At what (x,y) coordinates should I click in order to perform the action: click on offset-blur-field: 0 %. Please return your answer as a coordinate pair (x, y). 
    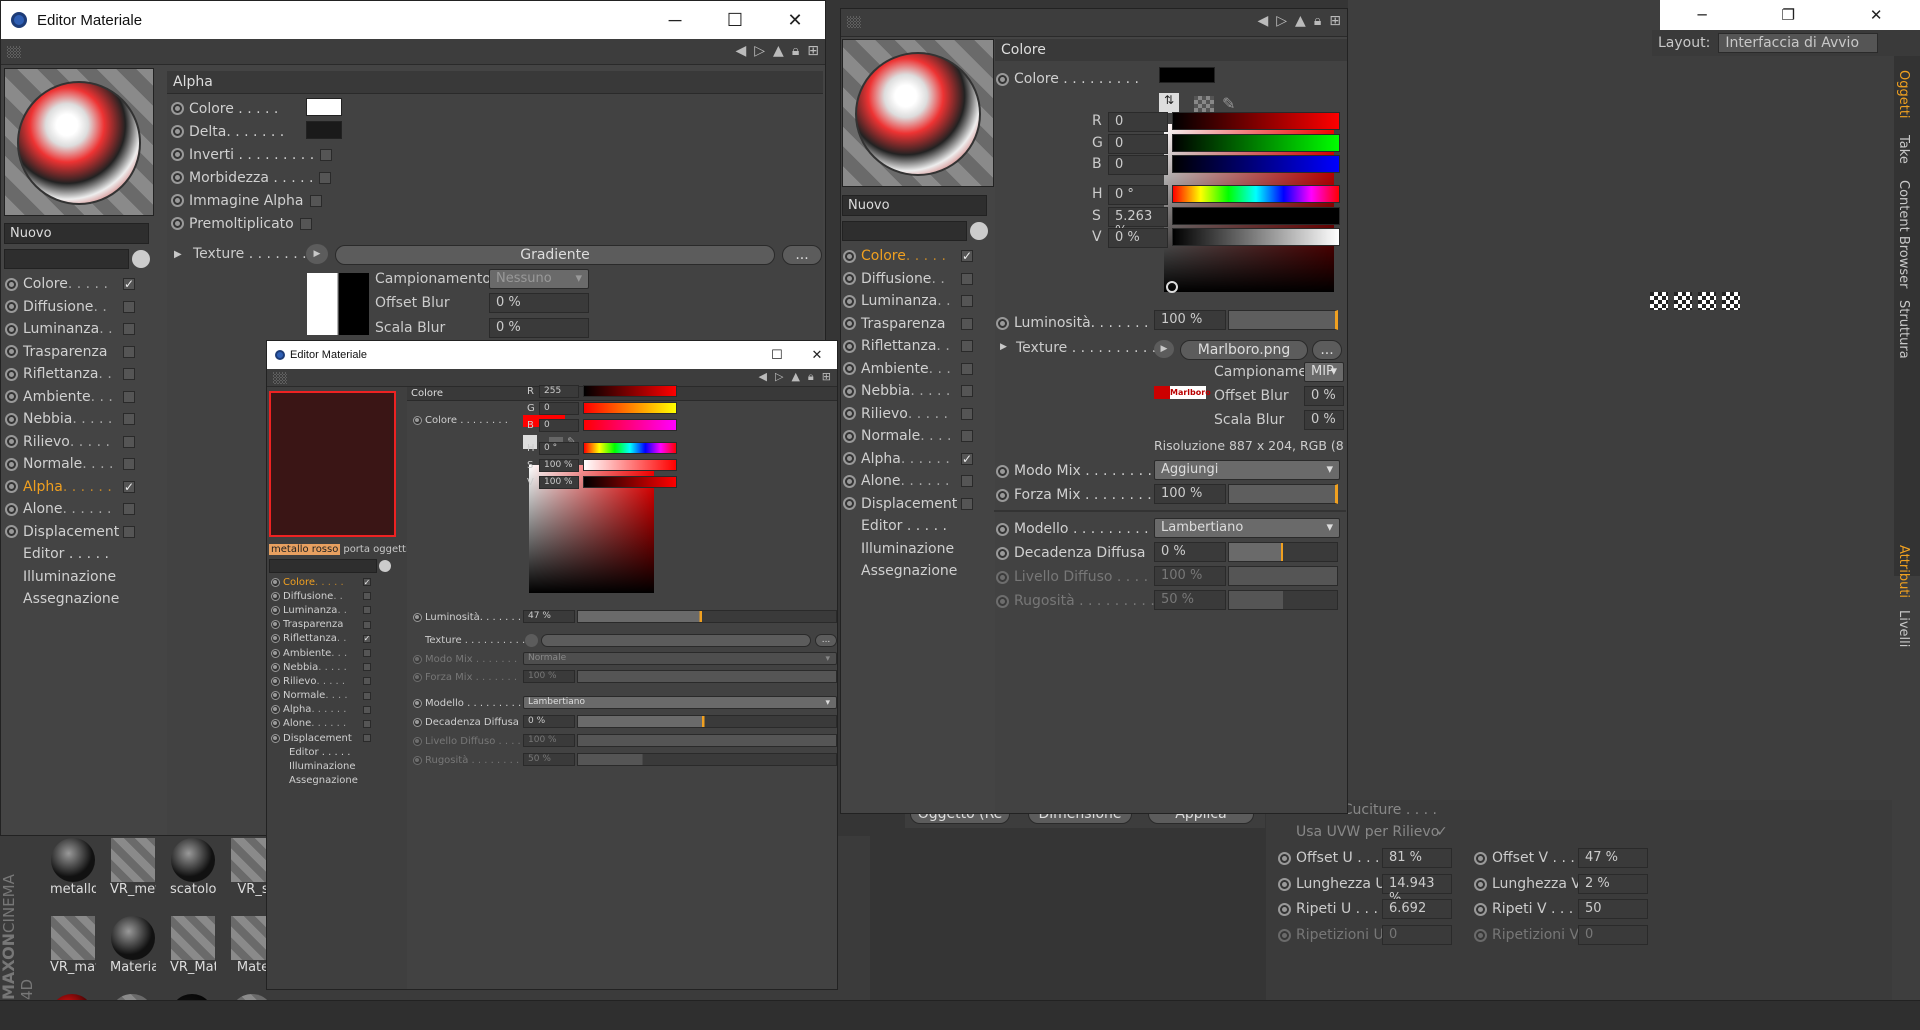
    Looking at the image, I should click on (539, 303).